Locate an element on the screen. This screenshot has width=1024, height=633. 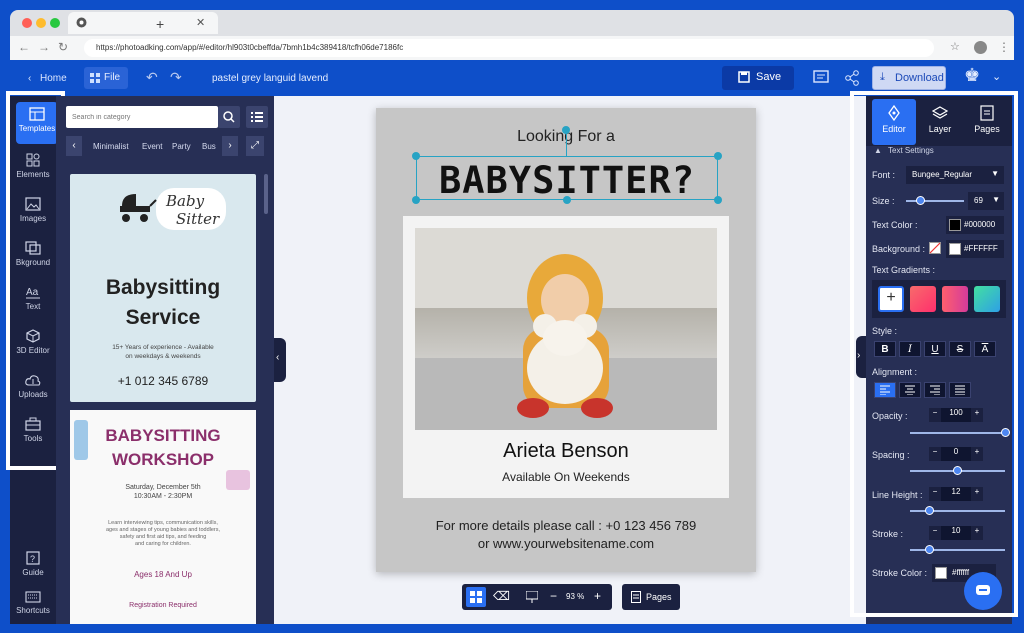
search-icon is located at coordinates (229, 117).